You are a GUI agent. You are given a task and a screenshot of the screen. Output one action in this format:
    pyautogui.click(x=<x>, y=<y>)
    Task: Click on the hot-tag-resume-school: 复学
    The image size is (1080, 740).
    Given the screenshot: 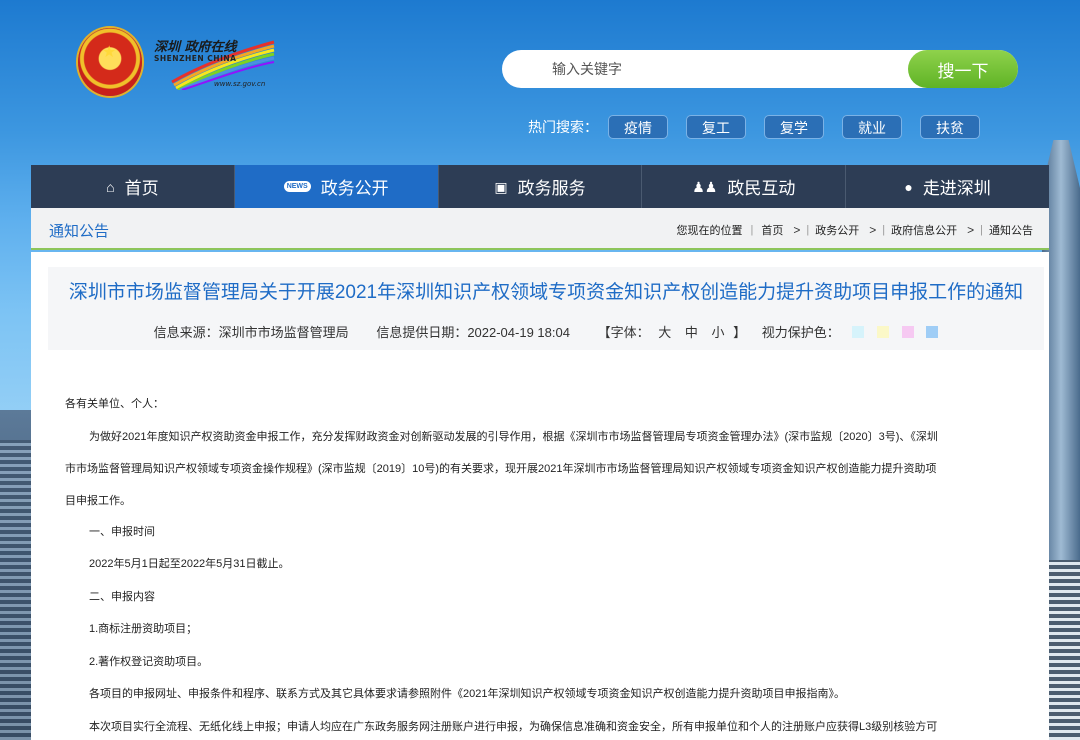 What is the action you would take?
    pyautogui.click(x=794, y=127)
    